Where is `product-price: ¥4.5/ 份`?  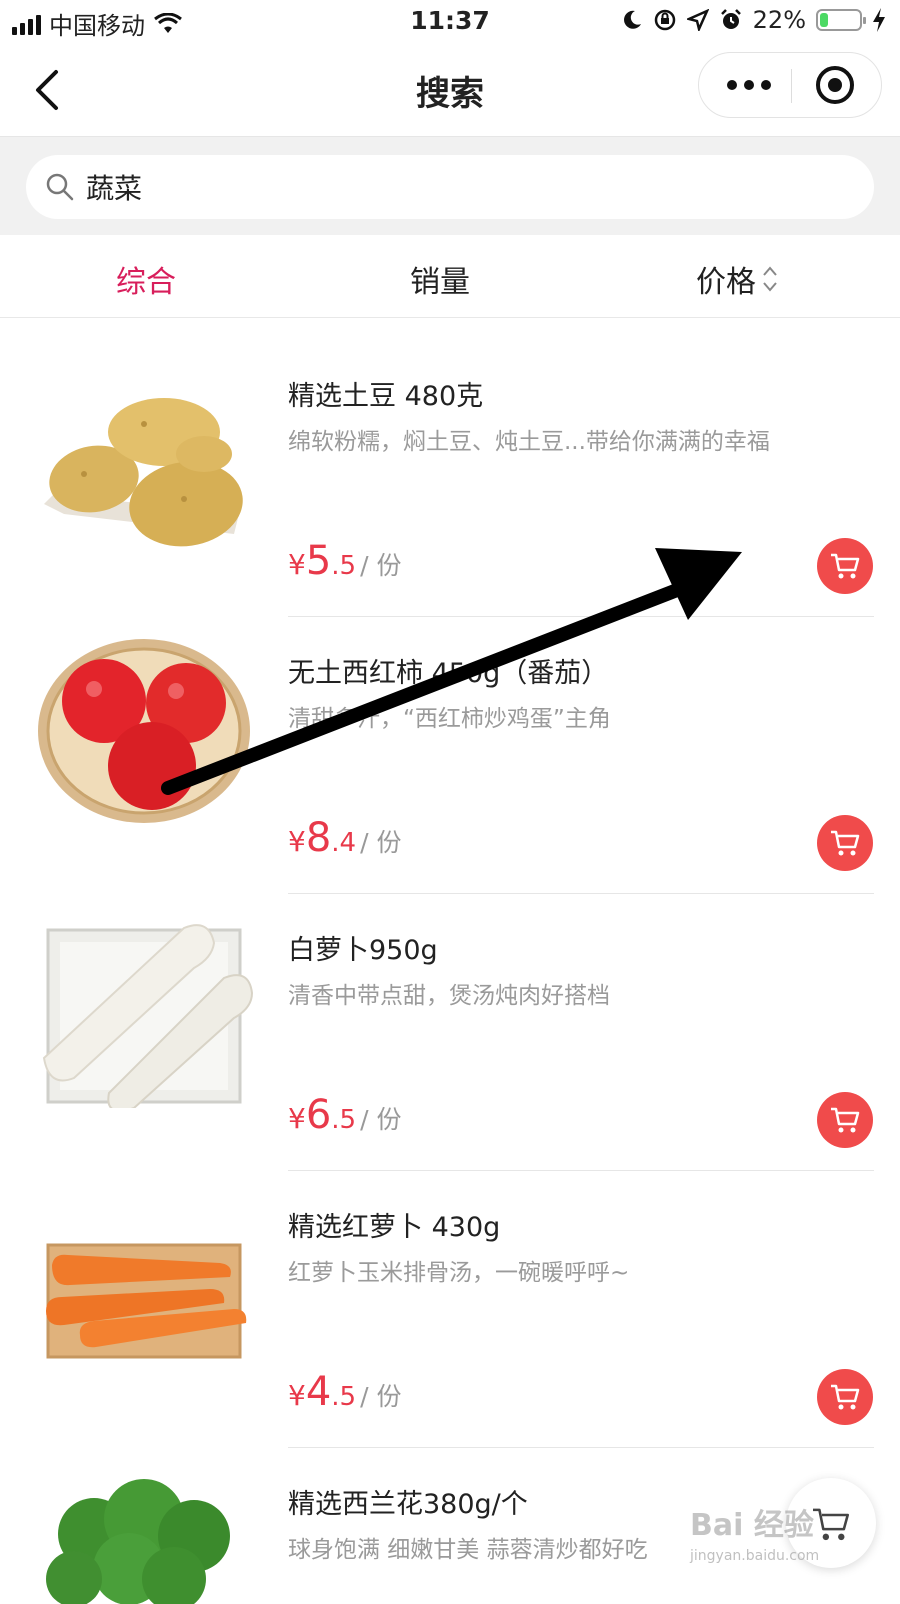 product-price: ¥4.5/ 份 is located at coordinates (344, 1392).